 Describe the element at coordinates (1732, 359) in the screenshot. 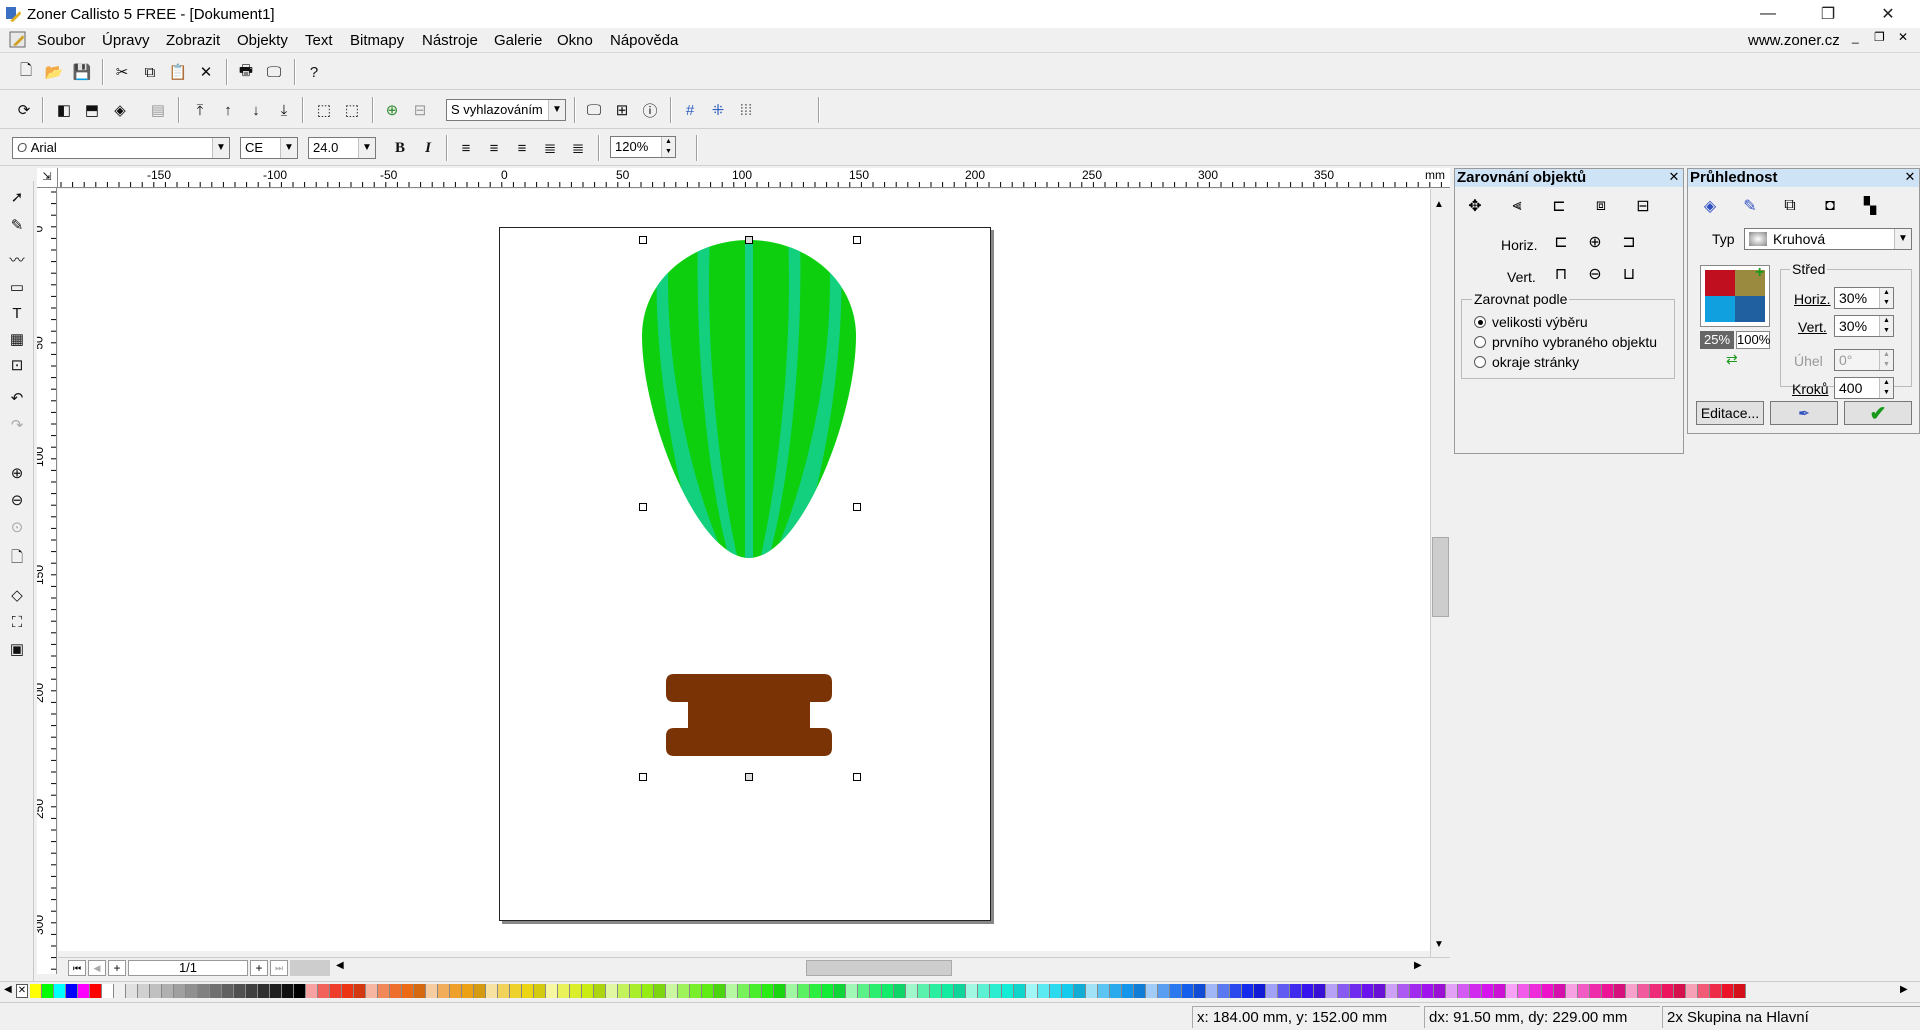

I see `swap-icon: ⇄` at that location.